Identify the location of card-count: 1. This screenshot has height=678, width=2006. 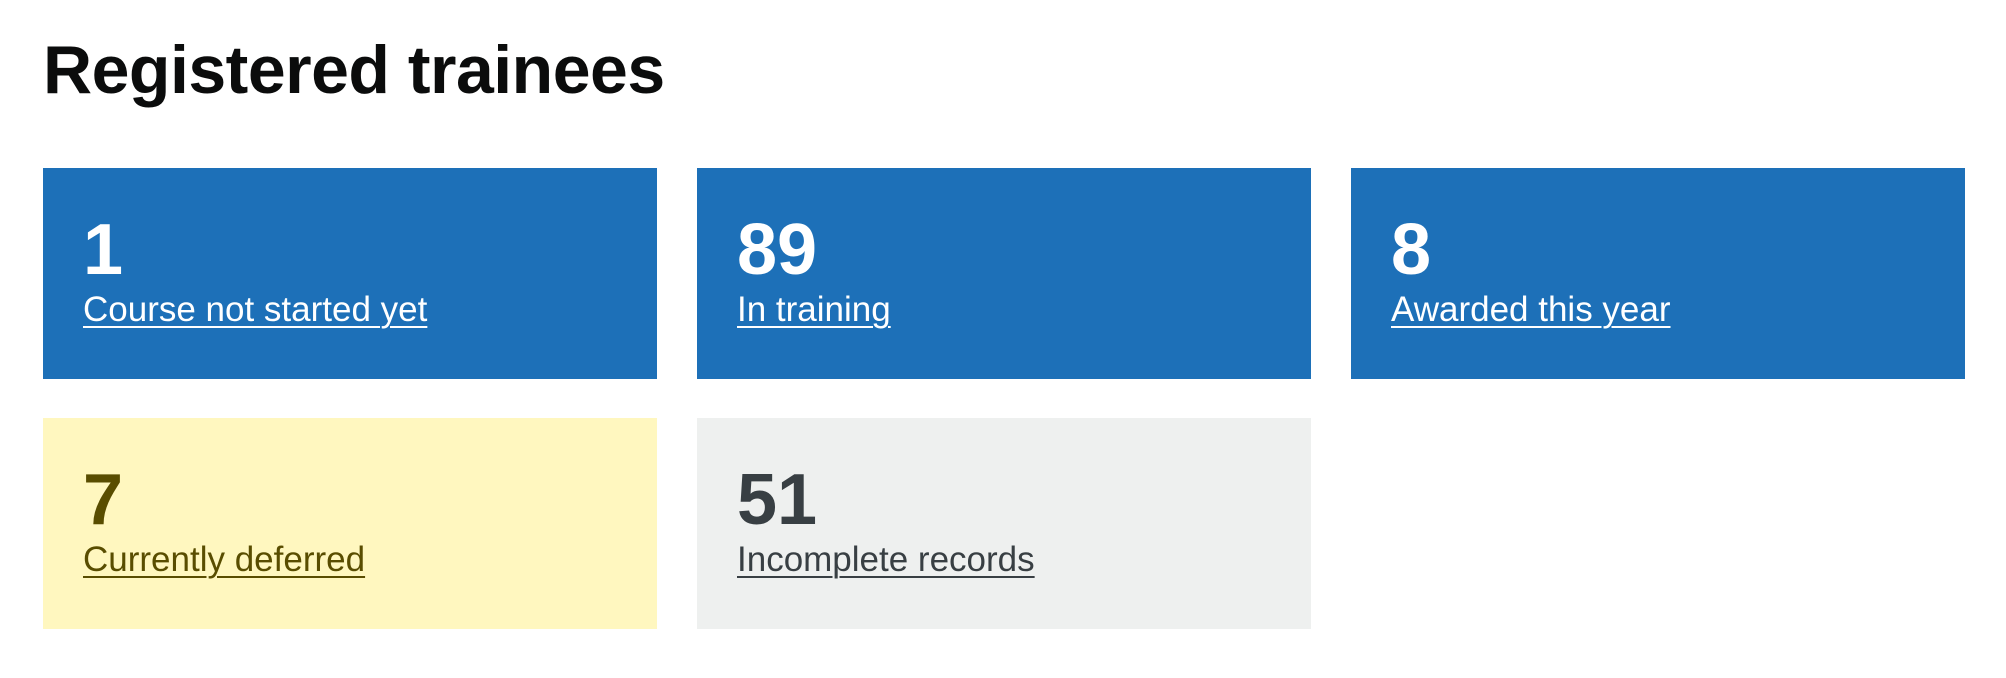
(103, 250).